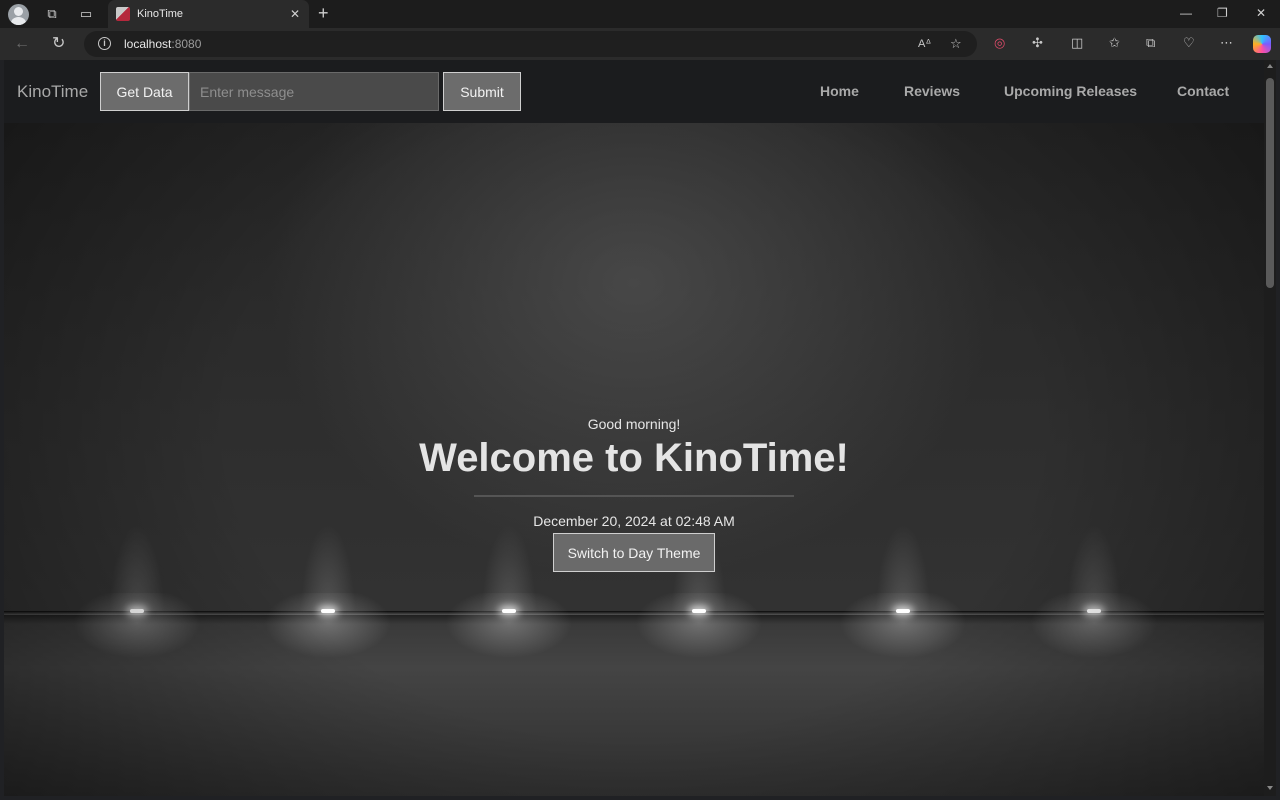  What do you see at coordinates (634, 424) in the screenshot?
I see `greeting-text: Good morning!` at bounding box center [634, 424].